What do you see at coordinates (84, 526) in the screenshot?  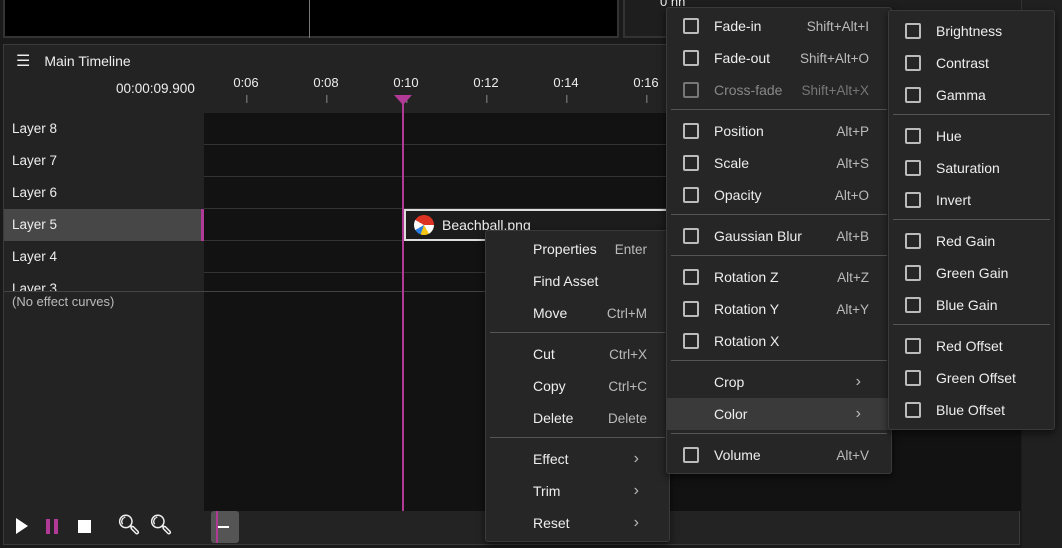 I see `stop-icon` at bounding box center [84, 526].